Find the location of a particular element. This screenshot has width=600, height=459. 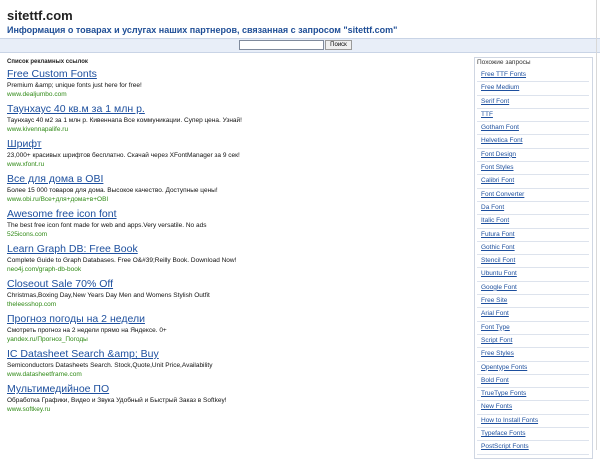

related-search-item: Free TTF Fonts is located at coordinates (533, 76).